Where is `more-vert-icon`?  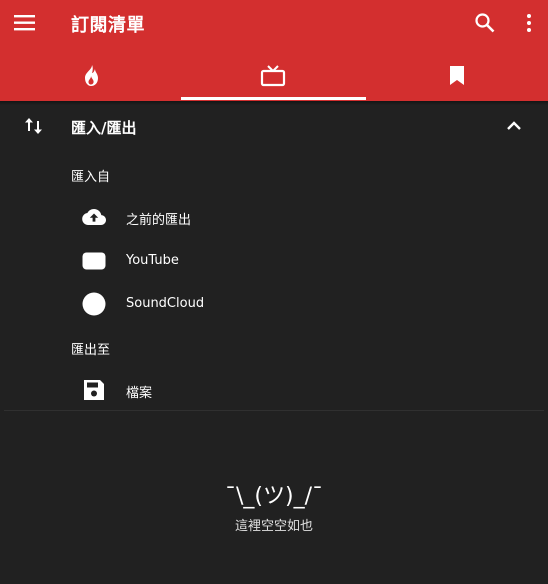 more-vert-icon is located at coordinates (529, 23).